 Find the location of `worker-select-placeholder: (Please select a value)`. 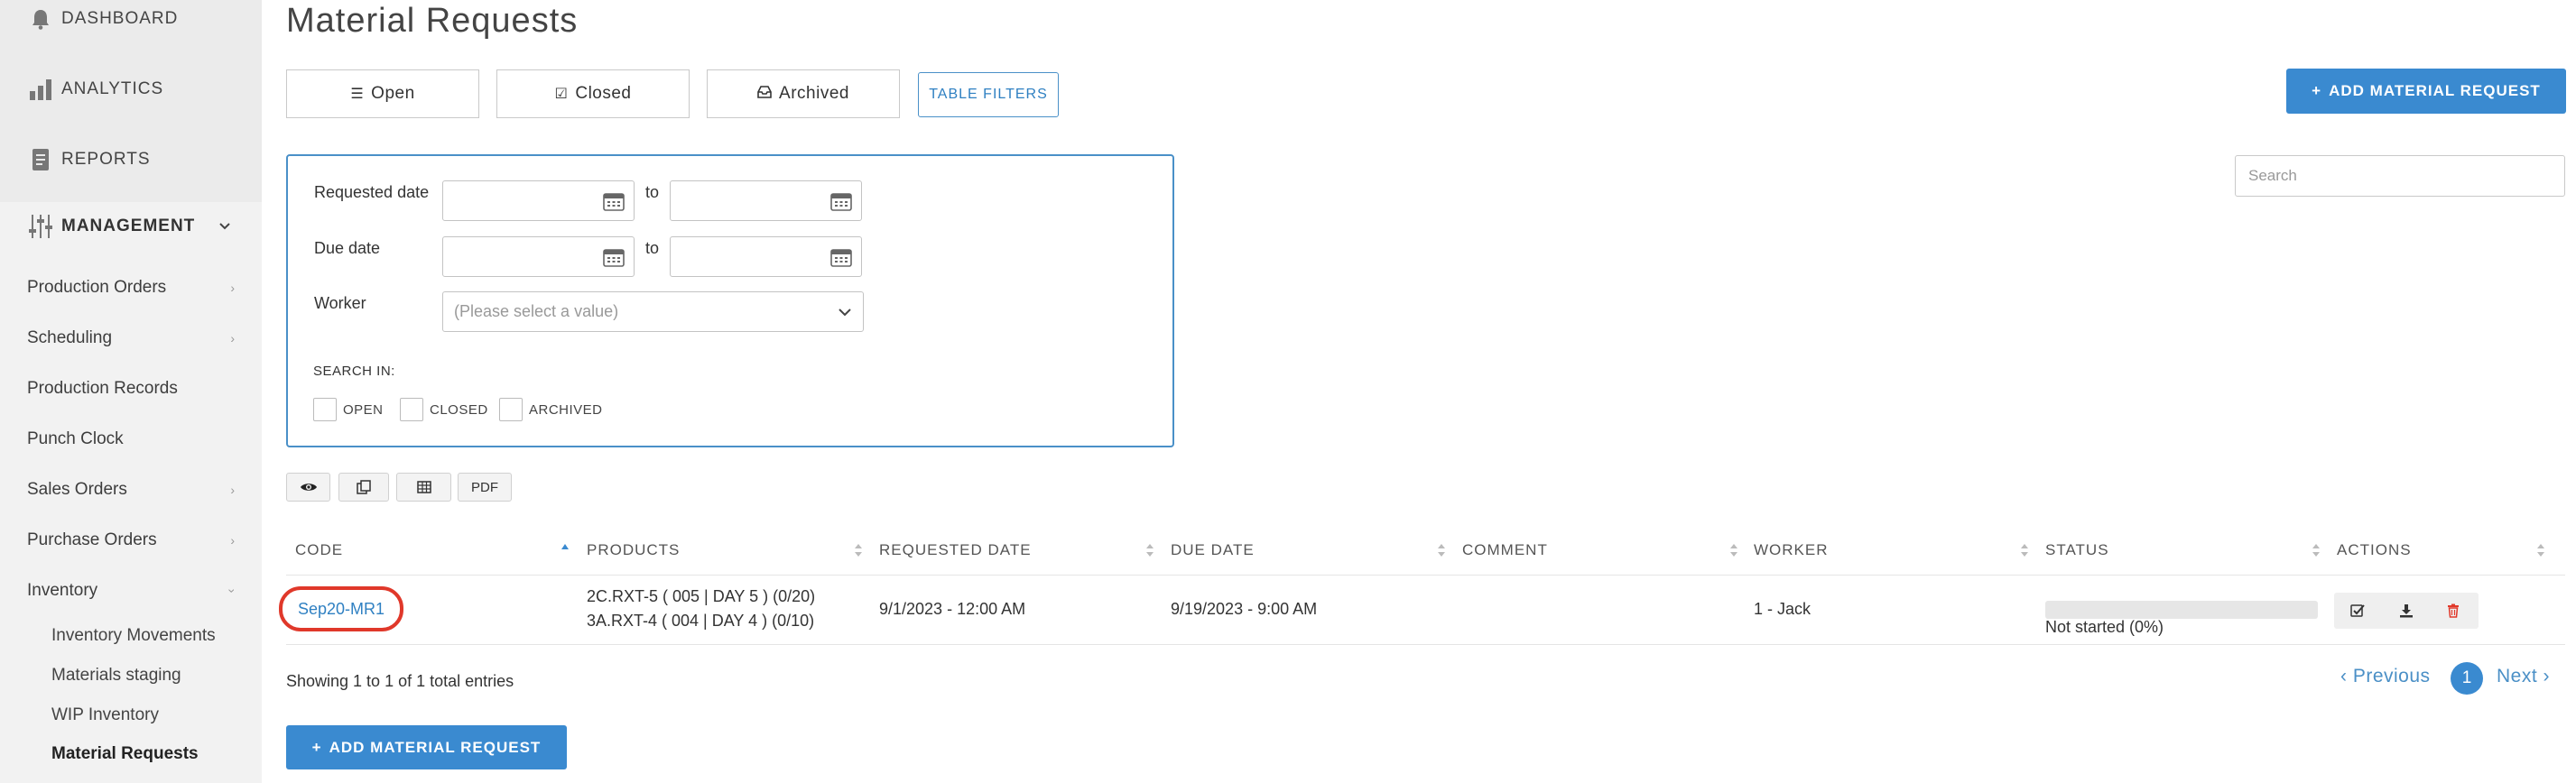

worker-select-placeholder: (Please select a value) is located at coordinates (536, 311).